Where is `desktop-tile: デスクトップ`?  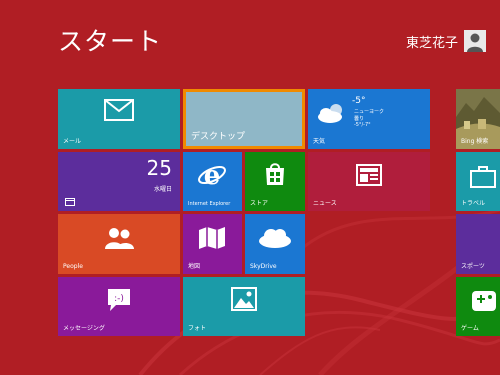
desktop-tile: デスクトップ is located at coordinates (244, 119).